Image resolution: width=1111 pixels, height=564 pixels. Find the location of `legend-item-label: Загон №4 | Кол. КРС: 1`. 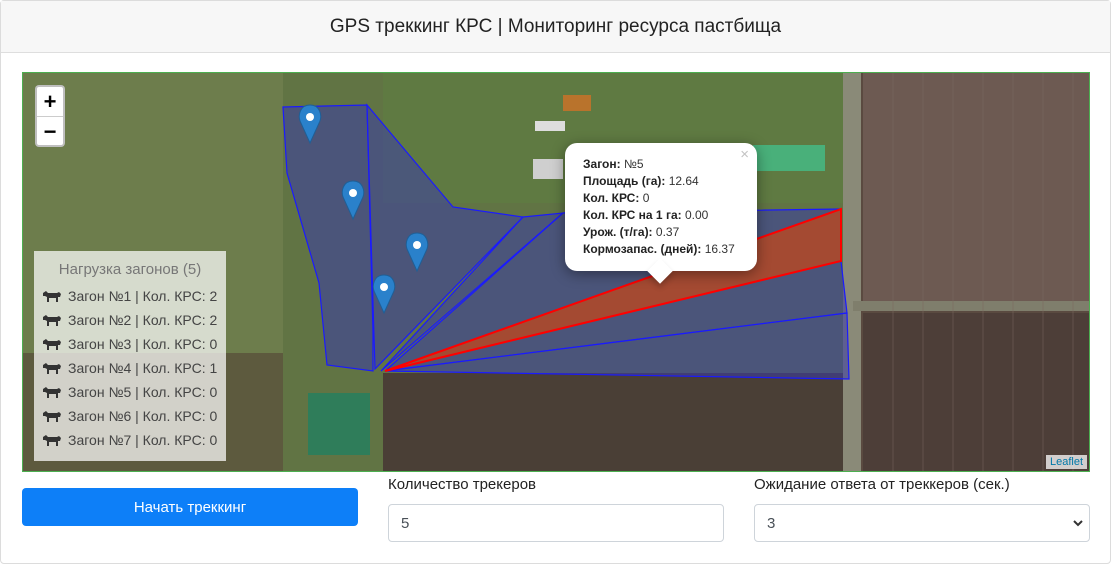

legend-item-label: Загон №4 | Кол. КРС: 1 is located at coordinates (143, 368).